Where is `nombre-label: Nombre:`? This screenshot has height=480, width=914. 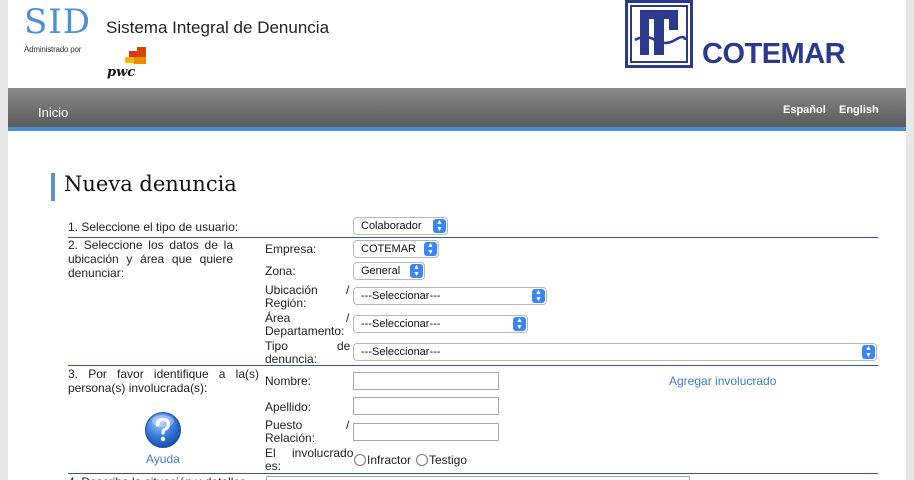 nombre-label: Nombre: is located at coordinates (288, 381).